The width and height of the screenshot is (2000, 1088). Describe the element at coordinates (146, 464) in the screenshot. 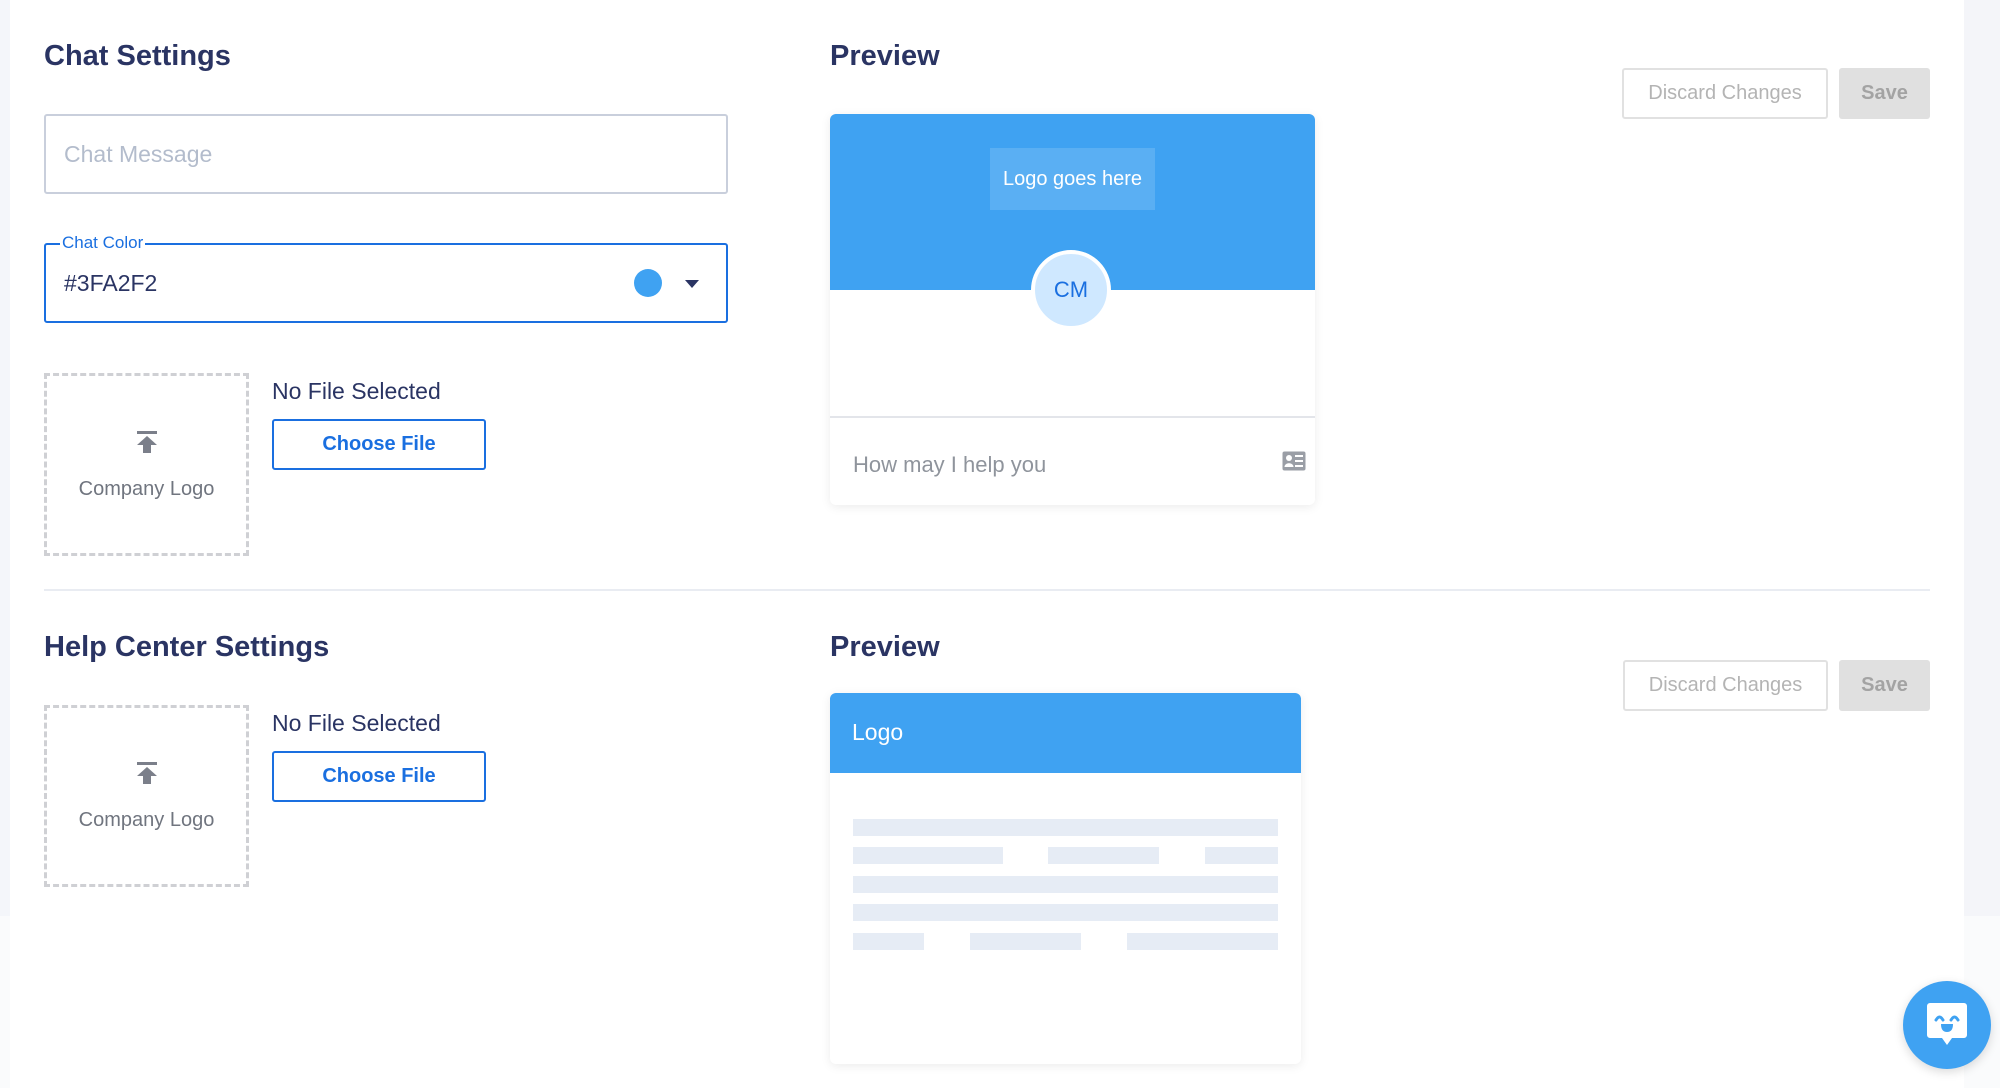

I see `company-logo-dropzone: Company Logo` at that location.